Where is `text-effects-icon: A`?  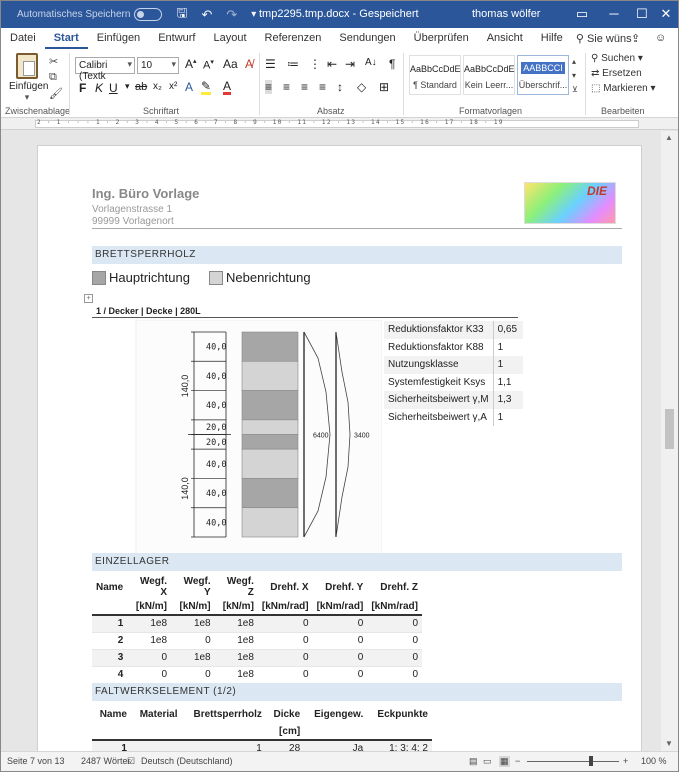 text-effects-icon: A is located at coordinates (189, 87).